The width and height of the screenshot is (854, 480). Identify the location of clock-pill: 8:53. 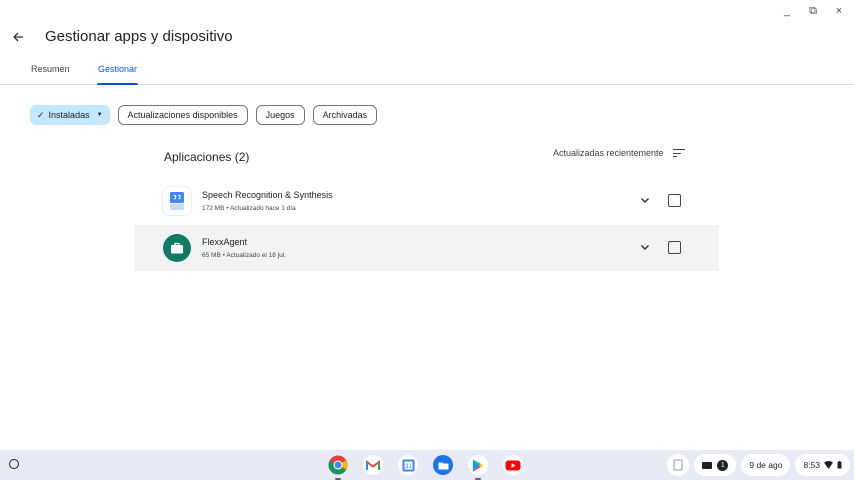
(822, 465).